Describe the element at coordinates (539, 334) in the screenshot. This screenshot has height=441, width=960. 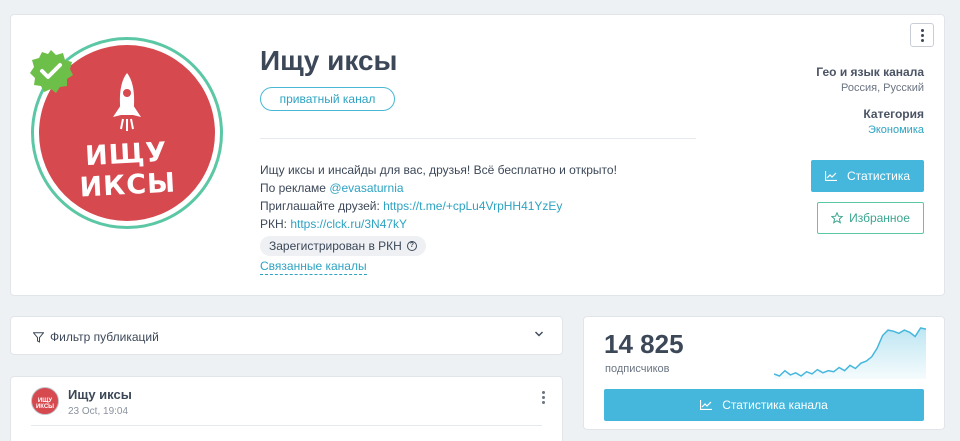
I see `chevron-down-icon` at that location.